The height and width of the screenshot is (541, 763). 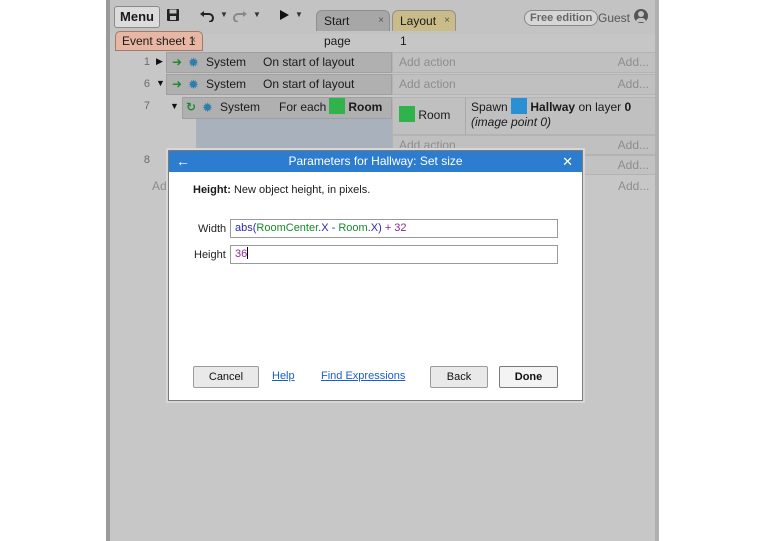 What do you see at coordinates (108, 270) in the screenshot?
I see `left-edge` at bounding box center [108, 270].